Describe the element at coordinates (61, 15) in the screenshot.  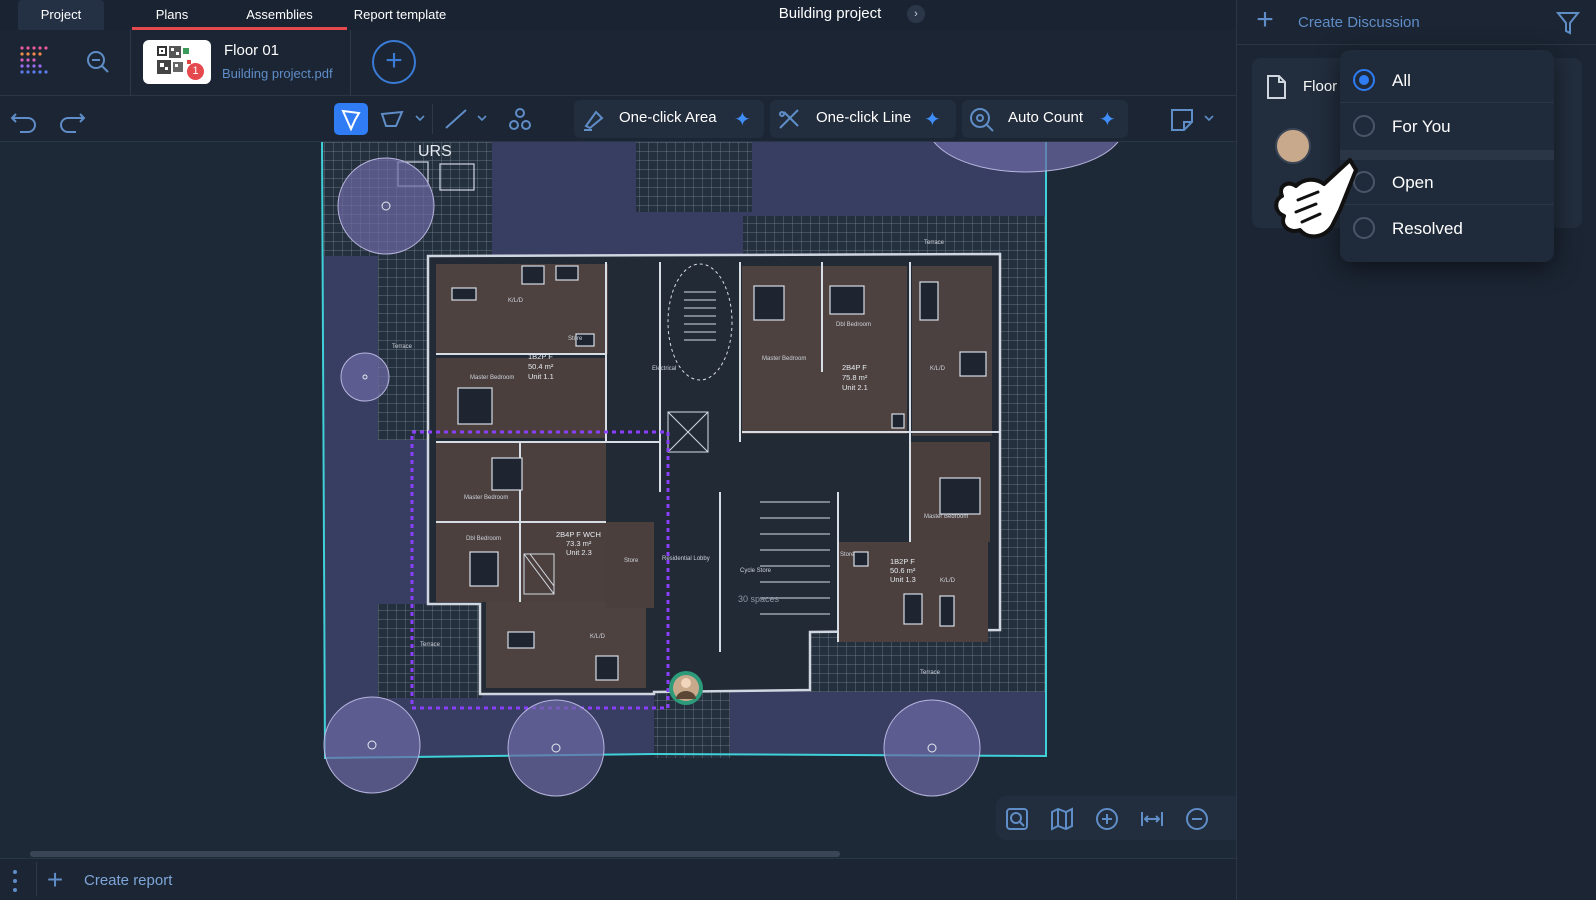
I see `tab-project: Project` at that location.